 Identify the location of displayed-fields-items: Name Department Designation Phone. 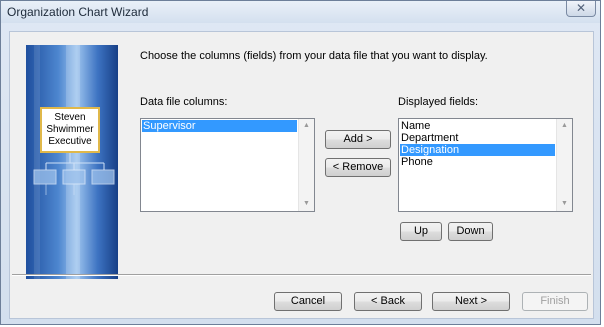
(477, 144).